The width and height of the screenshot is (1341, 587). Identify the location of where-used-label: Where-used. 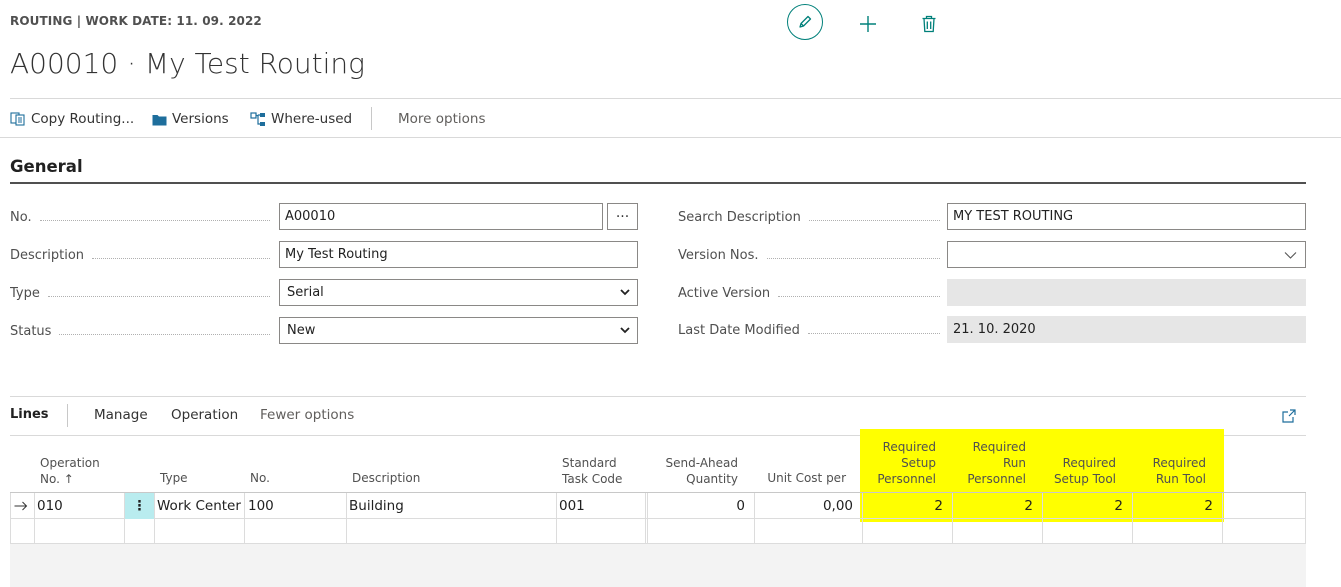
(312, 119).